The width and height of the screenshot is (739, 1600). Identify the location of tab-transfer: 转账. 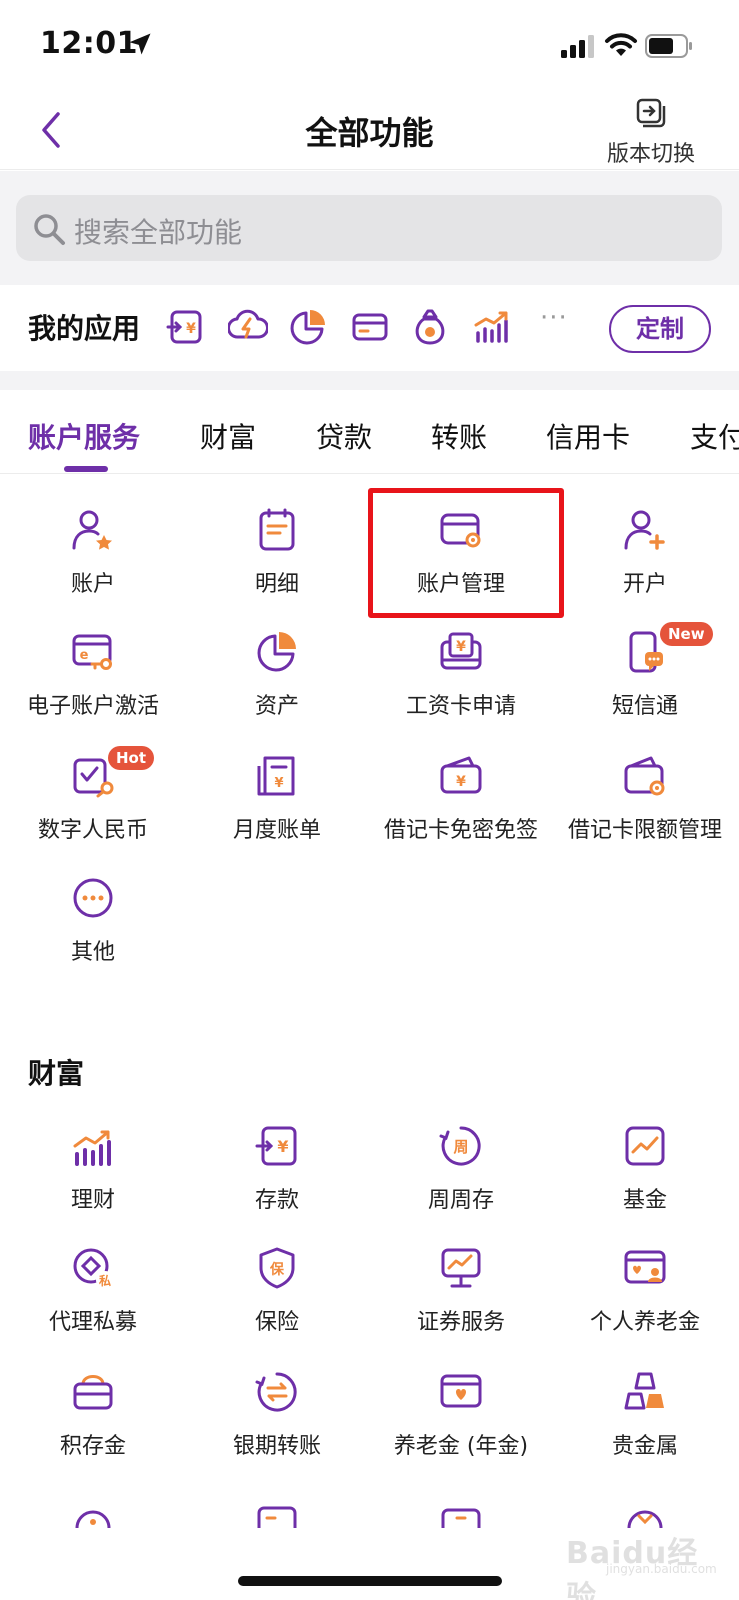
(459, 436).